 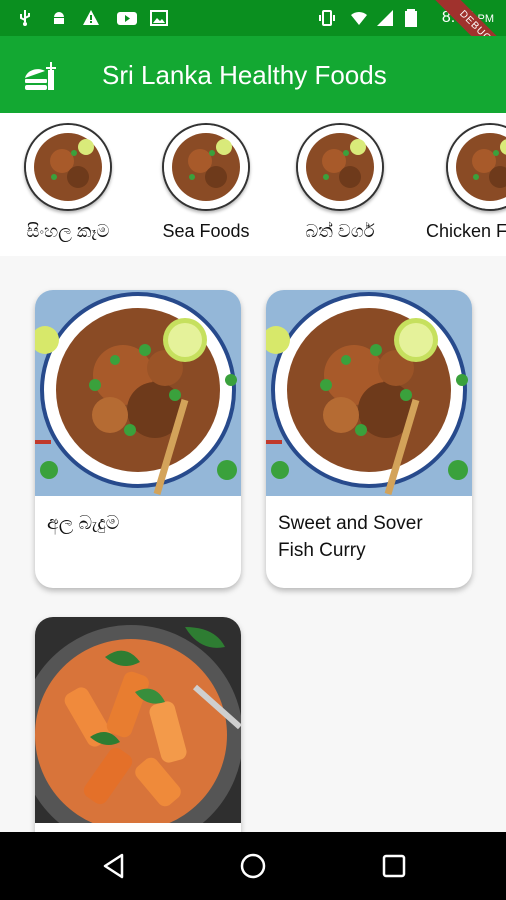 What do you see at coordinates (59, 18) in the screenshot?
I see `android-icon` at bounding box center [59, 18].